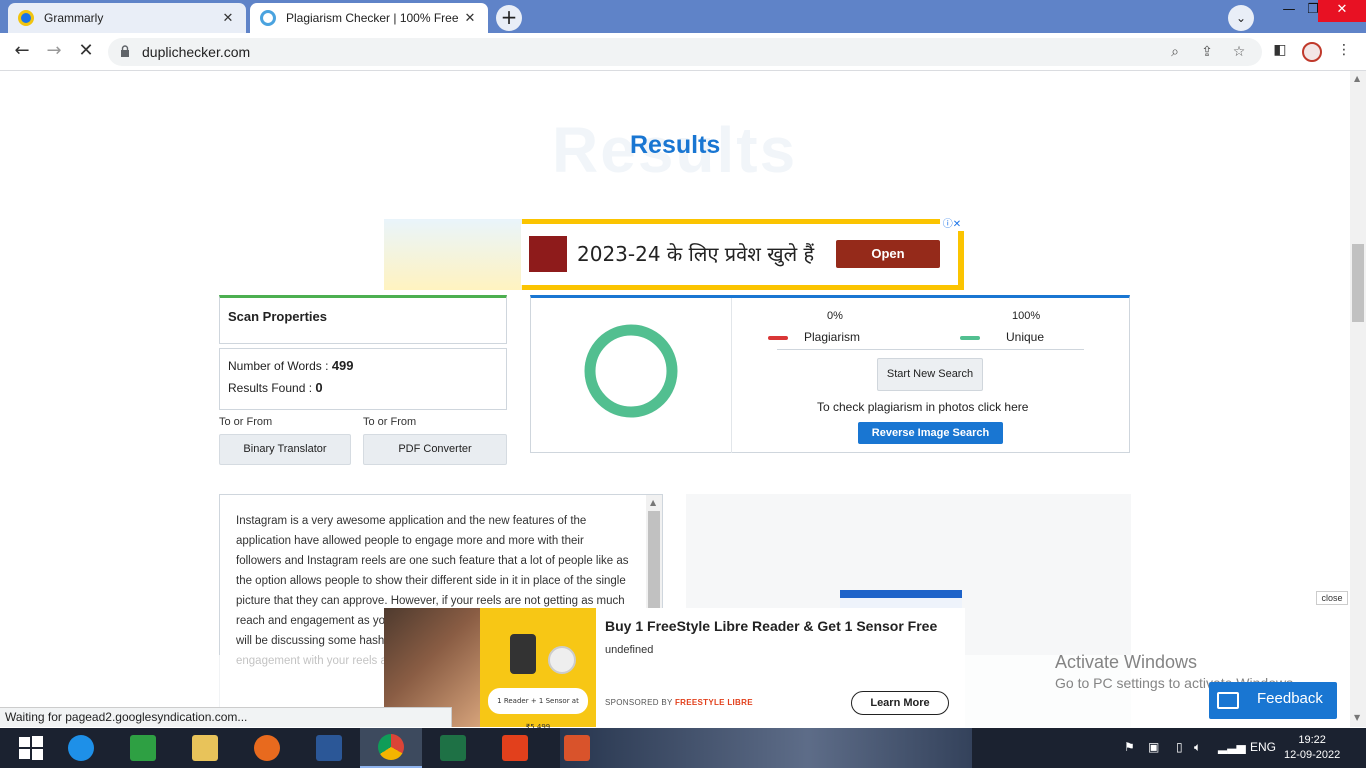  What do you see at coordinates (1280, 52) in the screenshot?
I see `side-panel-icon: ◧` at bounding box center [1280, 52].